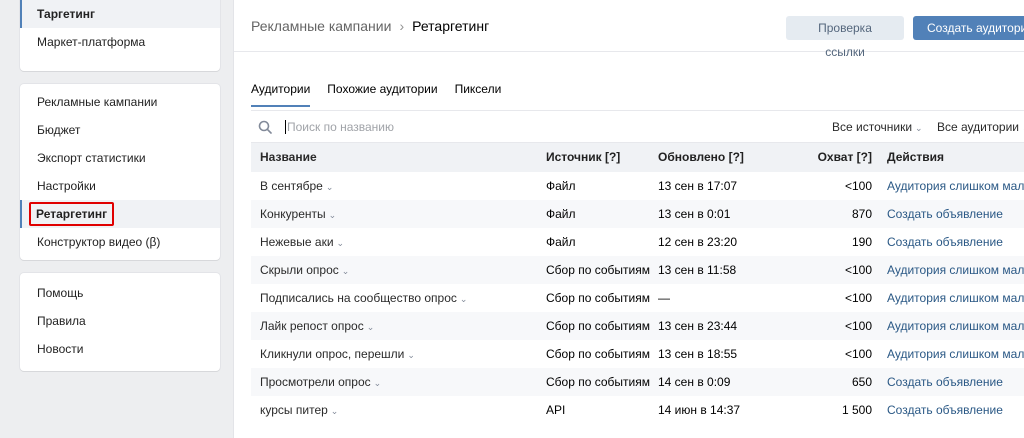 The width and height of the screenshot is (1024, 438). I want to click on sidebar-item-label: Настройки, so click(66, 186).